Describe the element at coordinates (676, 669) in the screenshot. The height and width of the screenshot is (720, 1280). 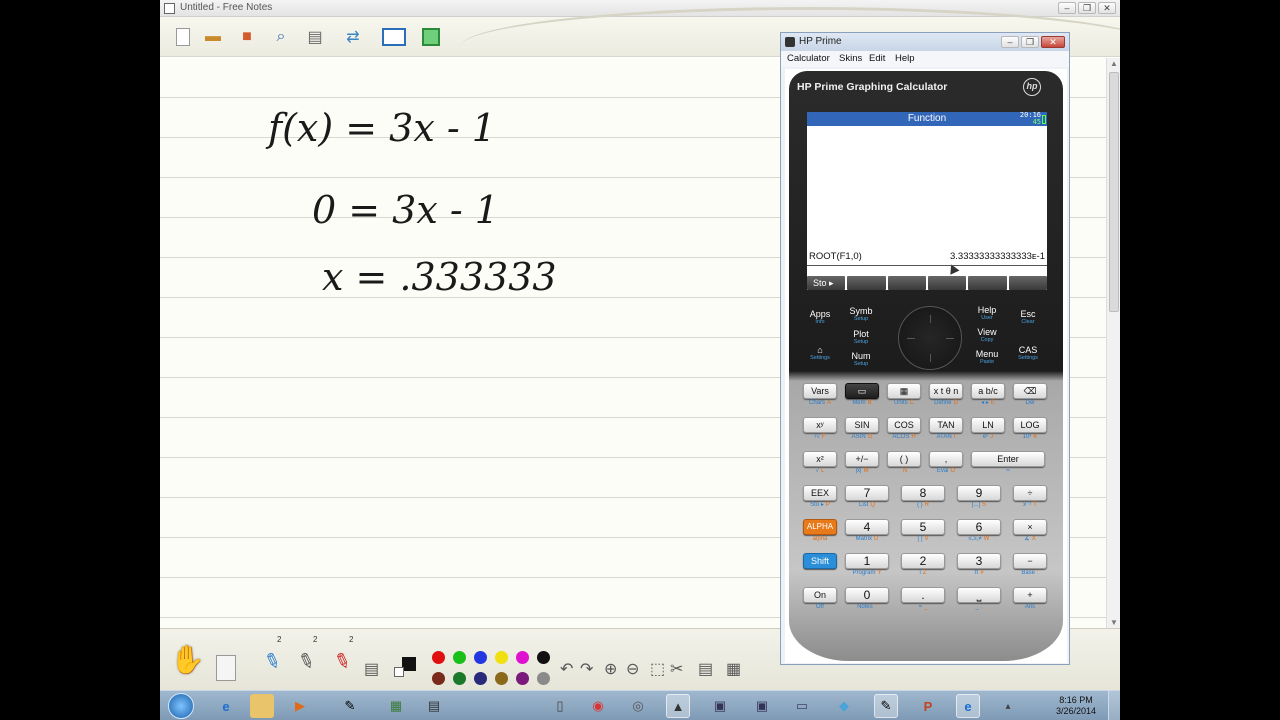
I see `cut-icon: ✂` at that location.